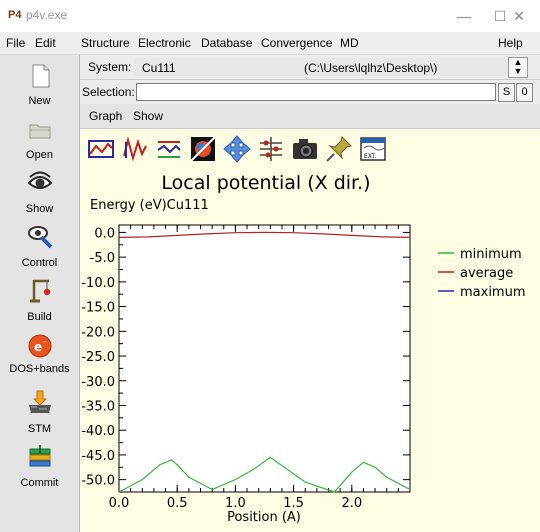  I want to click on menu-structure: Structure, so click(105, 43).